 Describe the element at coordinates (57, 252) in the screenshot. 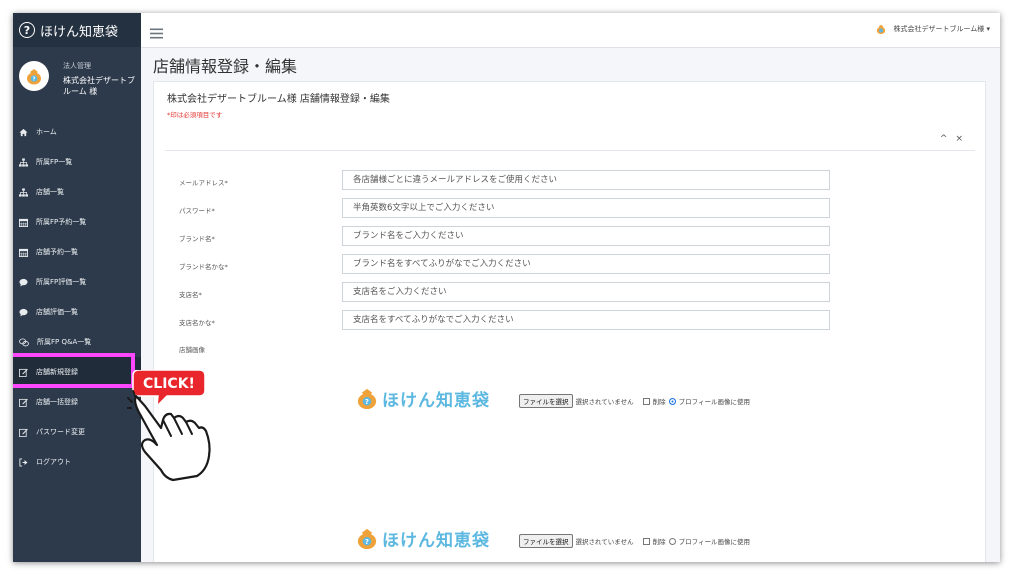

I see `sidebar-item-label: 店舗予約一覧` at that location.